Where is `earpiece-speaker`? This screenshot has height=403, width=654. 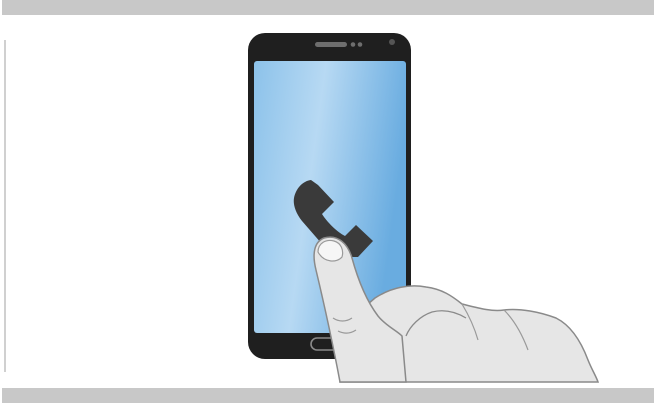 earpiece-speaker is located at coordinates (331, 44).